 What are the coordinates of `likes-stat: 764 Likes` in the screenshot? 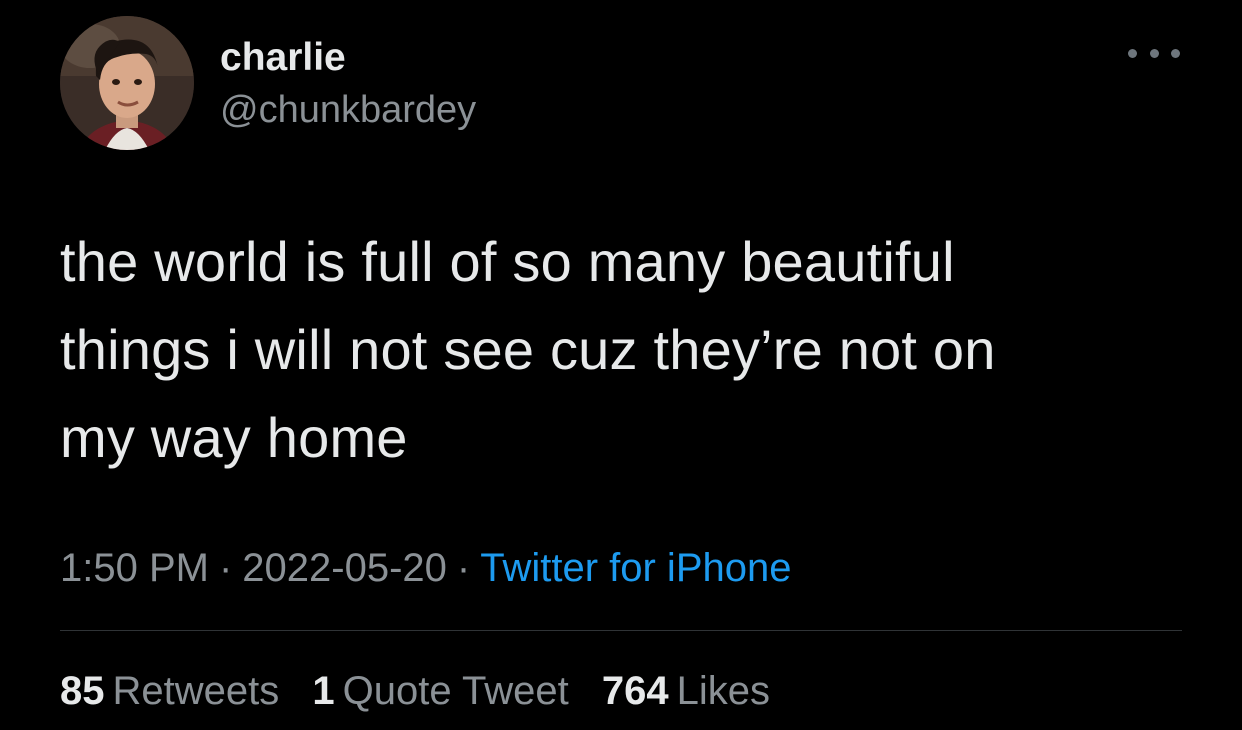 It's located at (686, 691).